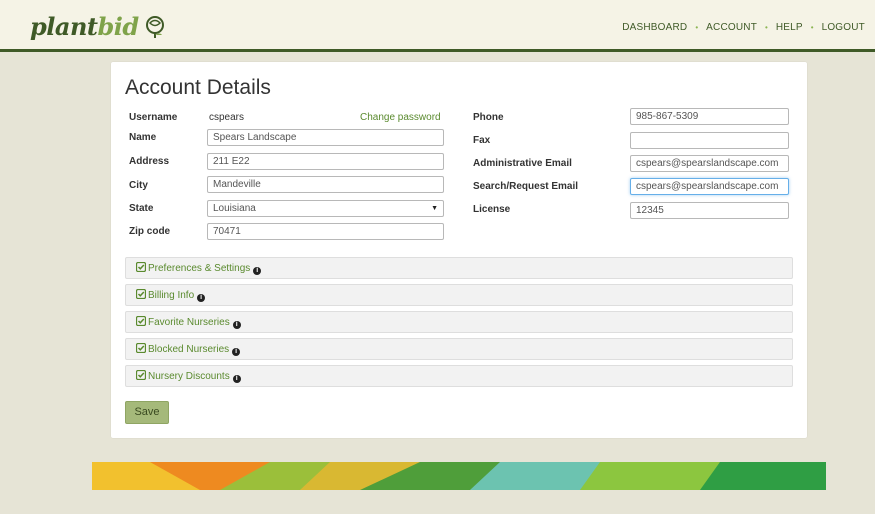  I want to click on nav-dashboard: DASHBOARD, so click(654, 27).